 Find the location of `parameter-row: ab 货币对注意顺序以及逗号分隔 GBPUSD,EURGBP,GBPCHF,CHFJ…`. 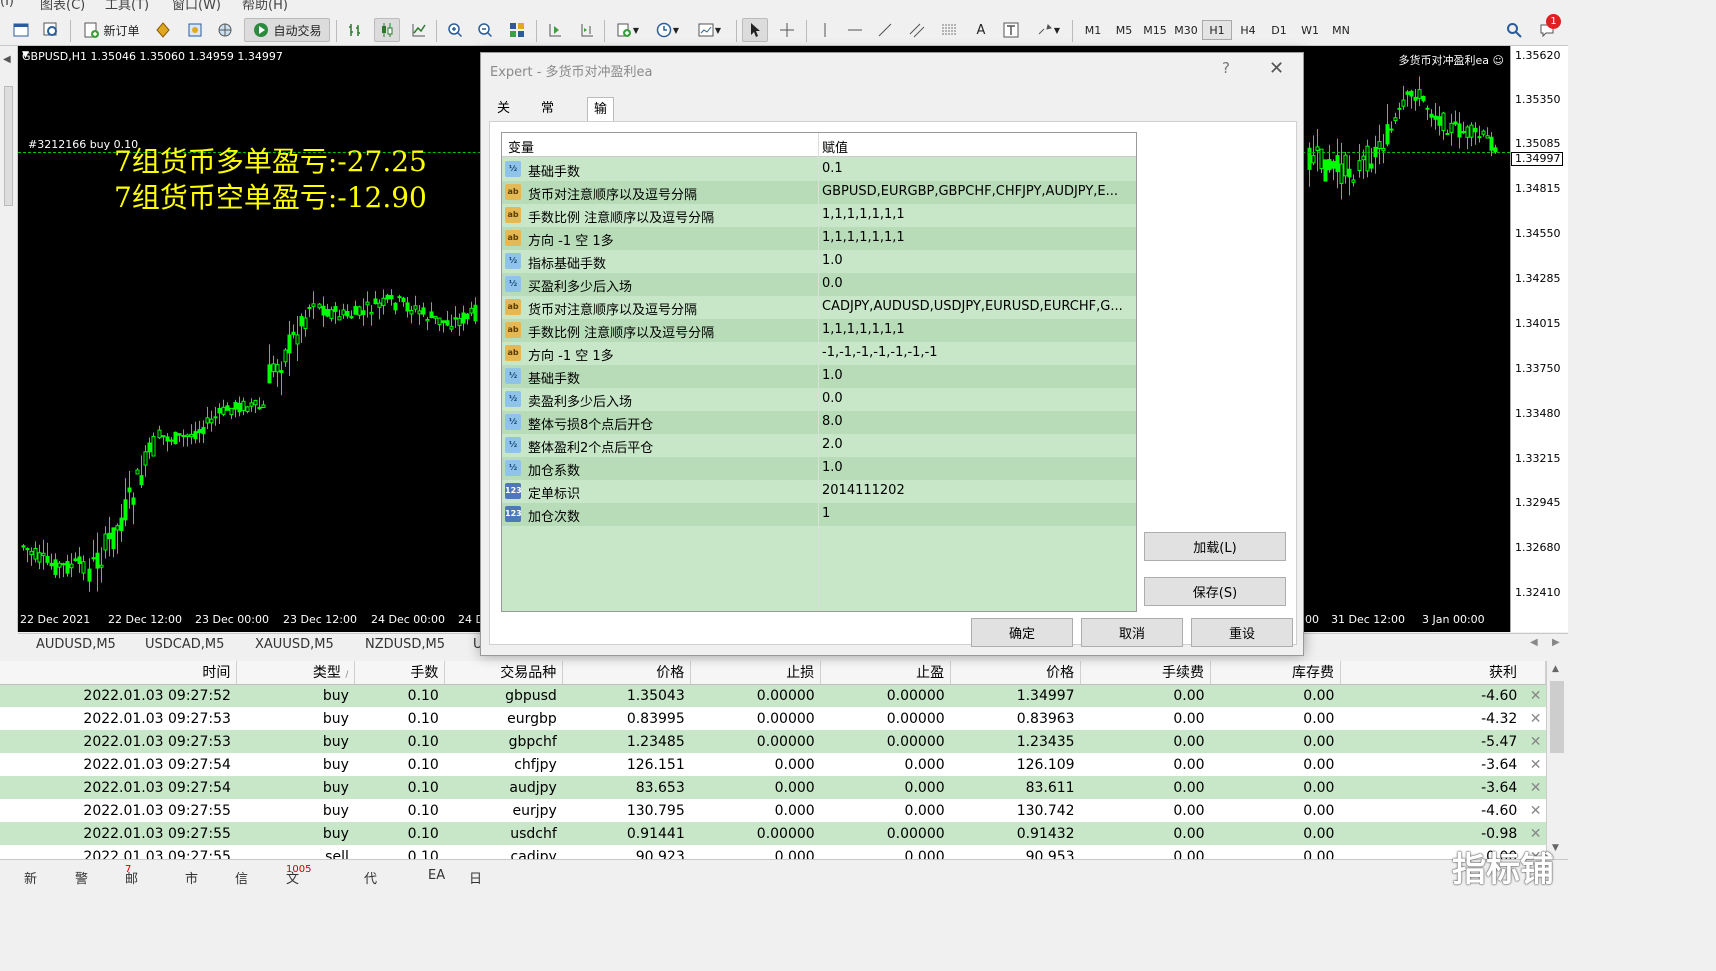

parameter-row: ab 货币对注意顺序以及逗号分隔 GBPUSD,EURGBP,GBPCHF,CHFJ… is located at coordinates (819, 192).